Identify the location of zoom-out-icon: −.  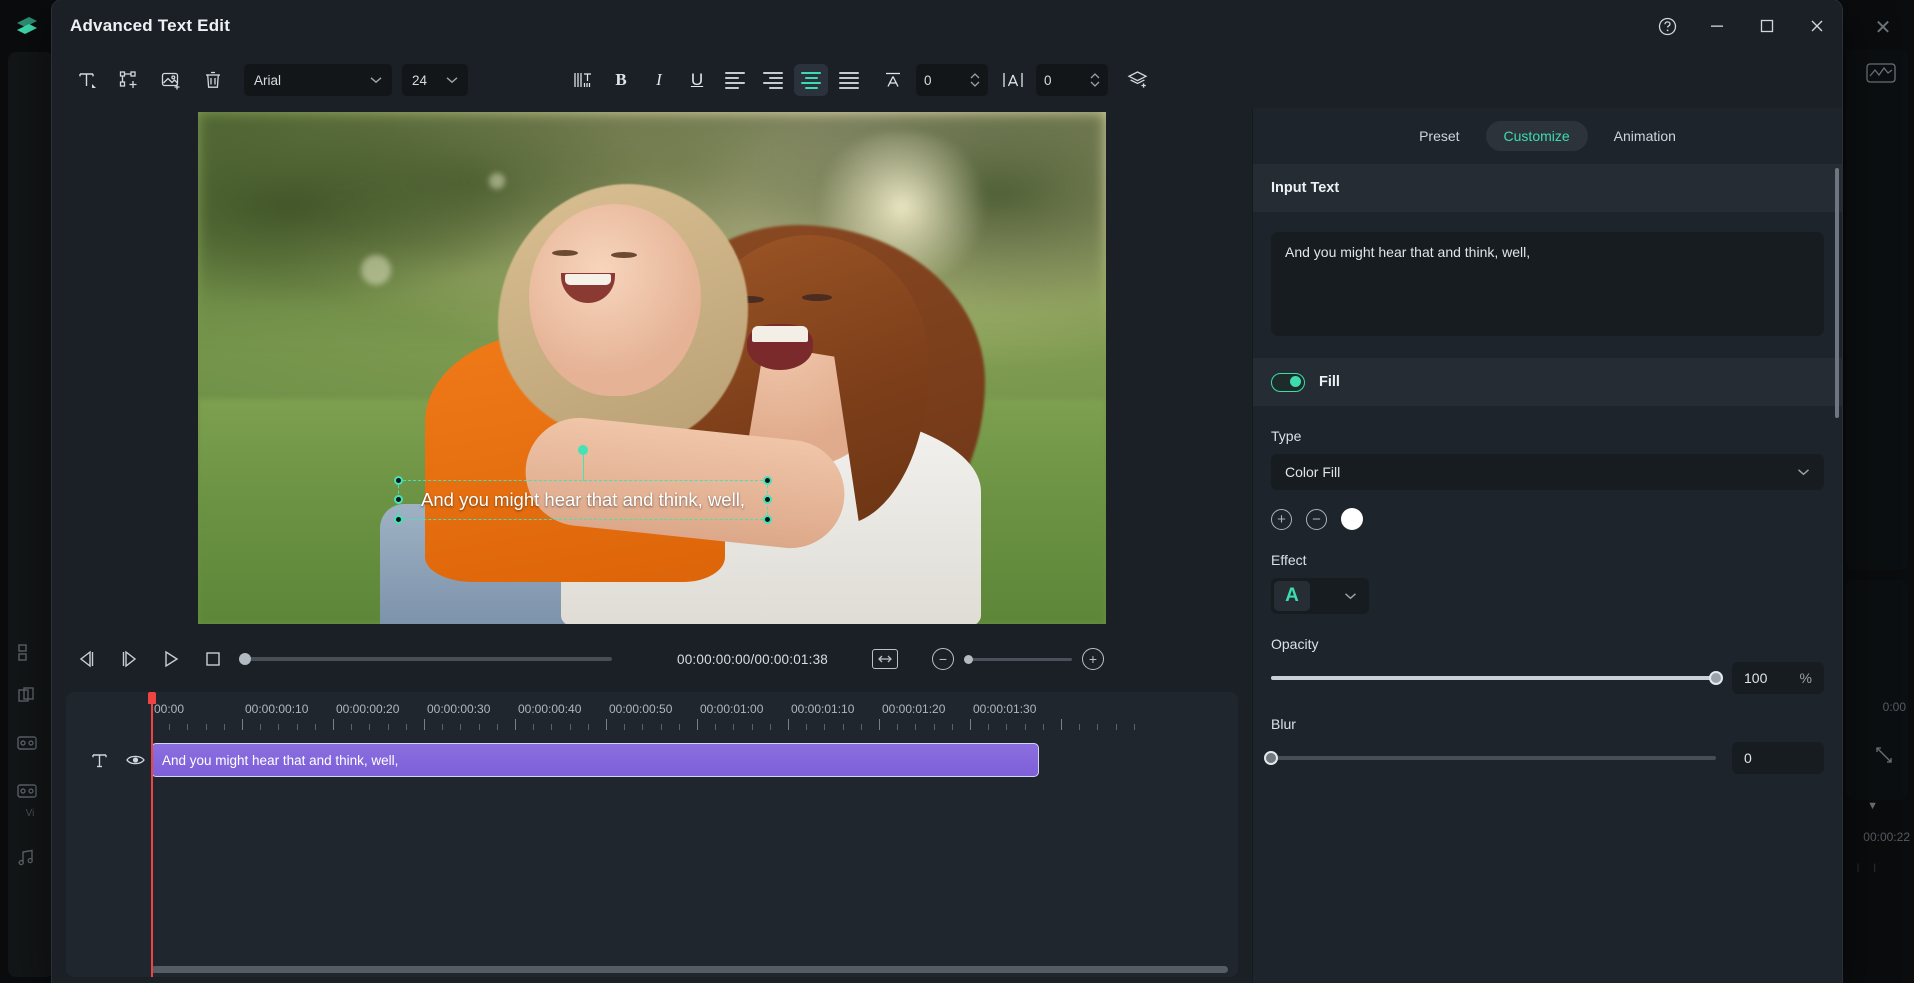
(942, 659).